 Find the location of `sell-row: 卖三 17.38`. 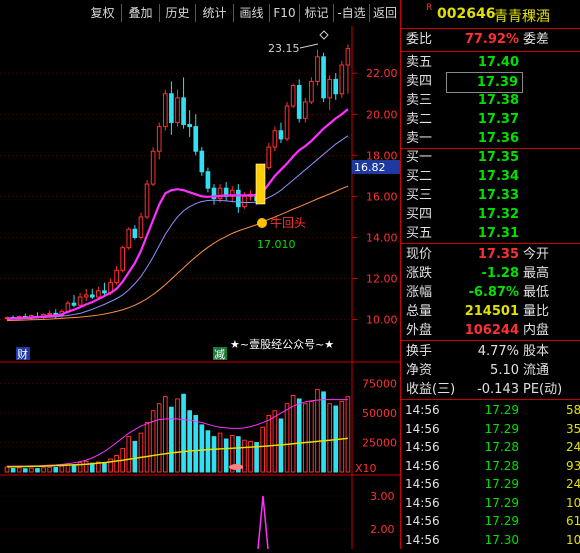

sell-row: 卖三 17.38 is located at coordinates (490, 100).